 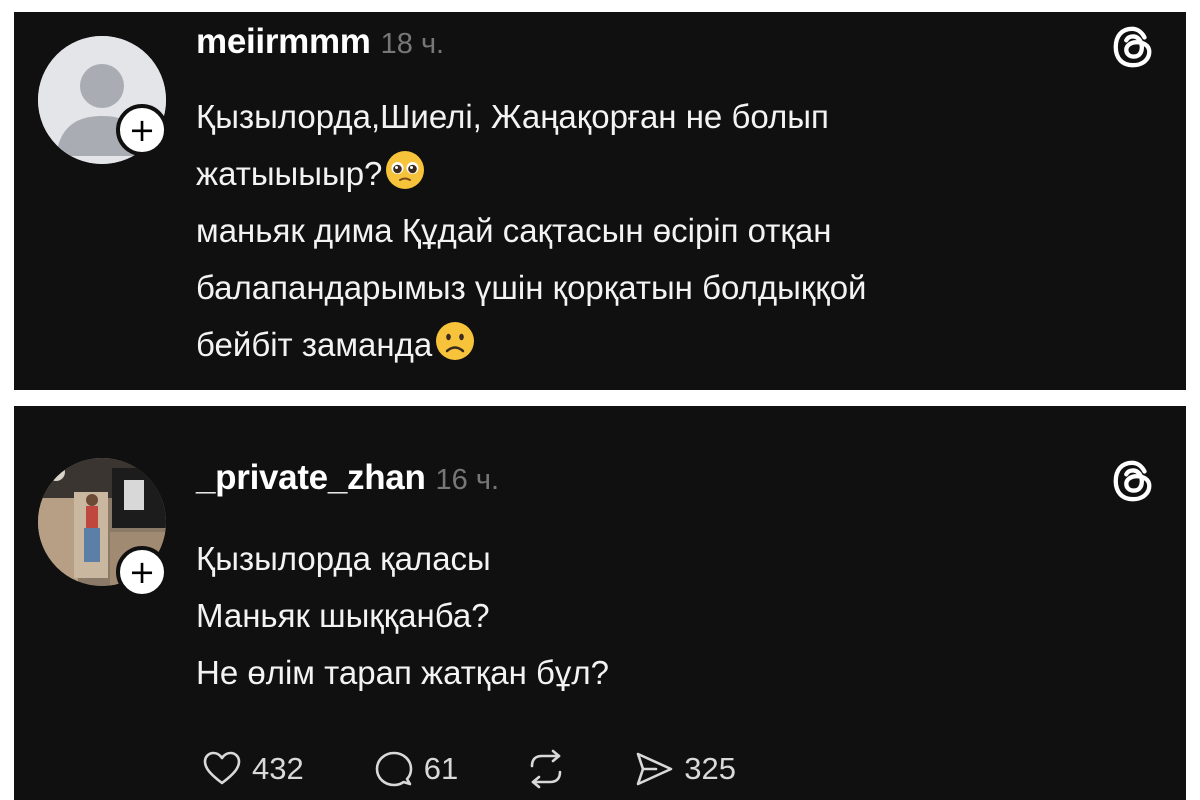 What do you see at coordinates (394, 769) in the screenshot?
I see `reply-icon` at bounding box center [394, 769].